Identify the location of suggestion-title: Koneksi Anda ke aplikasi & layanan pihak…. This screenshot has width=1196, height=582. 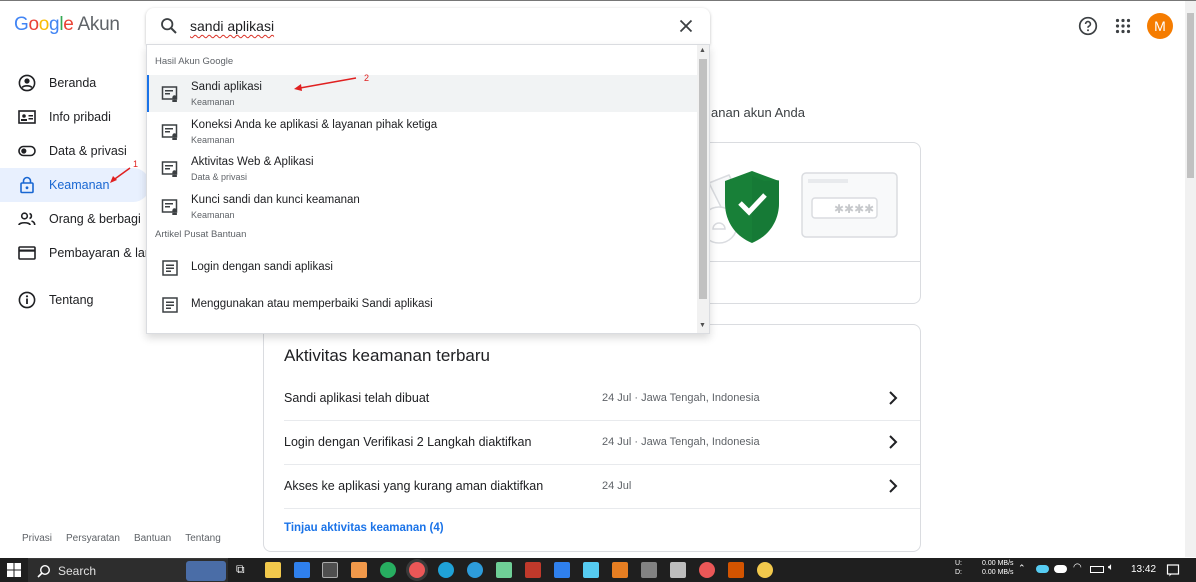
(314, 125).